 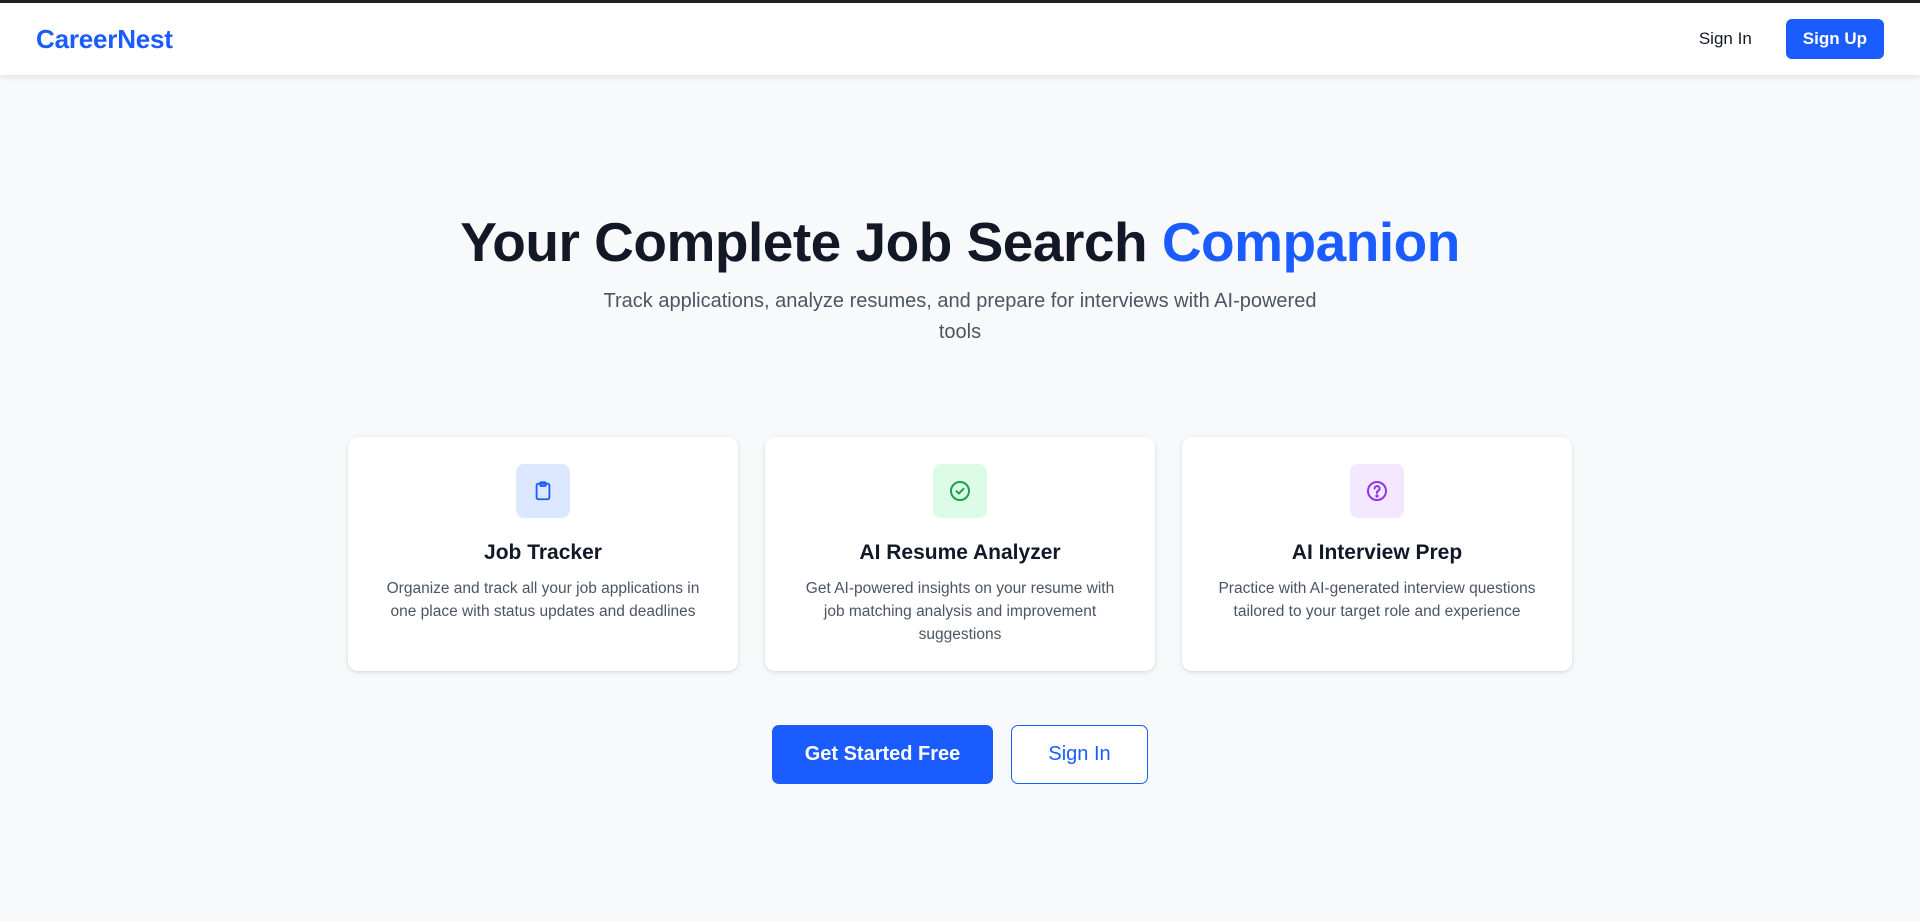 What do you see at coordinates (1834, 39) in the screenshot?
I see `nav-sign-up-button: Sign Up` at bounding box center [1834, 39].